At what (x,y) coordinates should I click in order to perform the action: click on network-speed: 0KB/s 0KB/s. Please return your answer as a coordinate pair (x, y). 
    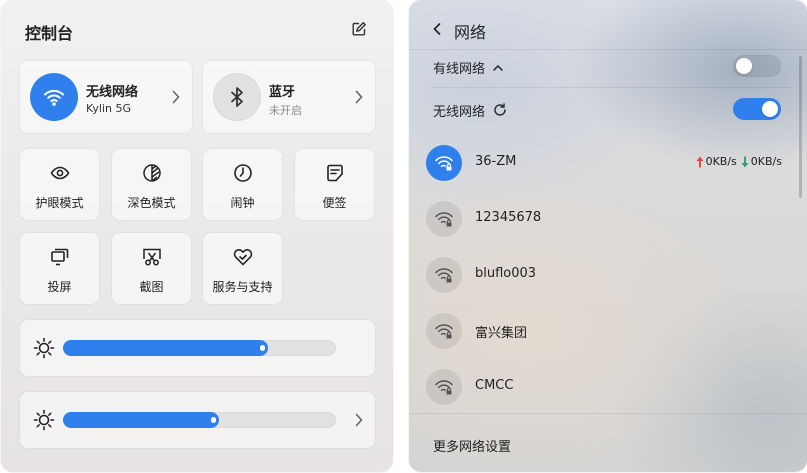
    Looking at the image, I should click on (739, 161).